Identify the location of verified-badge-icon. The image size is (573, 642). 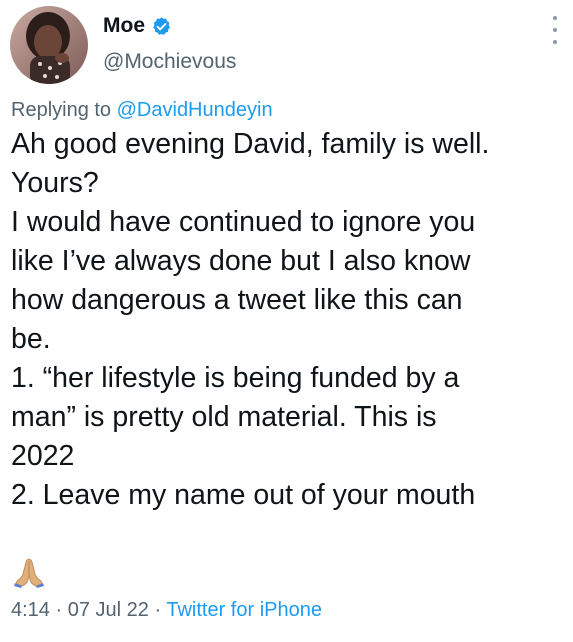
(161, 26).